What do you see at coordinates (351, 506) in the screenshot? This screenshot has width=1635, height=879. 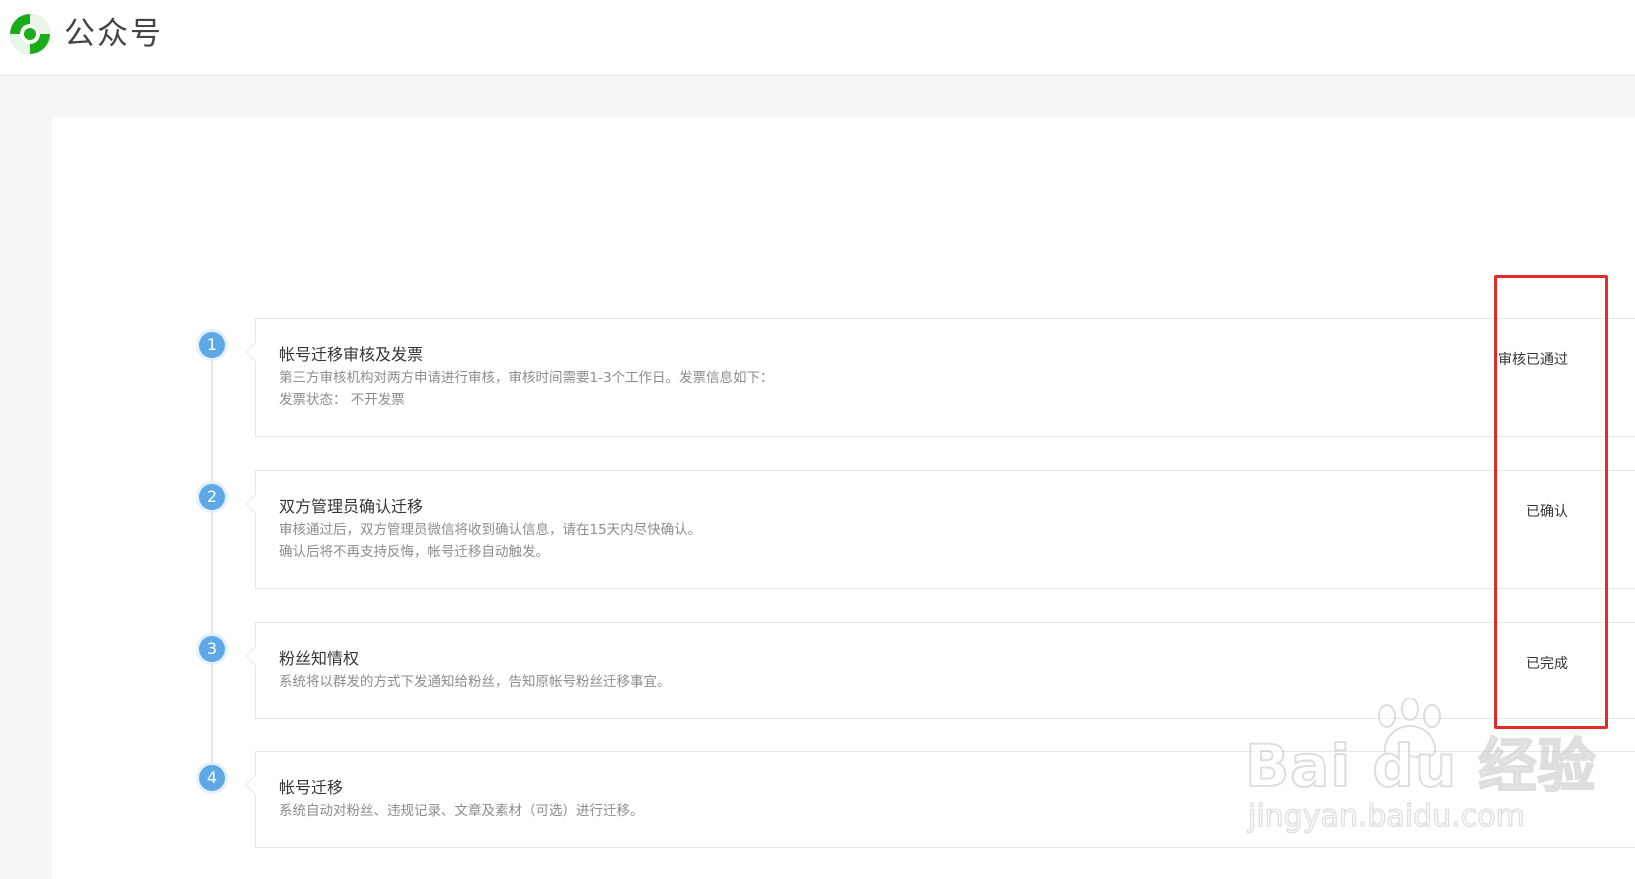 I see `step-title: 双方管理员确认迁移` at bounding box center [351, 506].